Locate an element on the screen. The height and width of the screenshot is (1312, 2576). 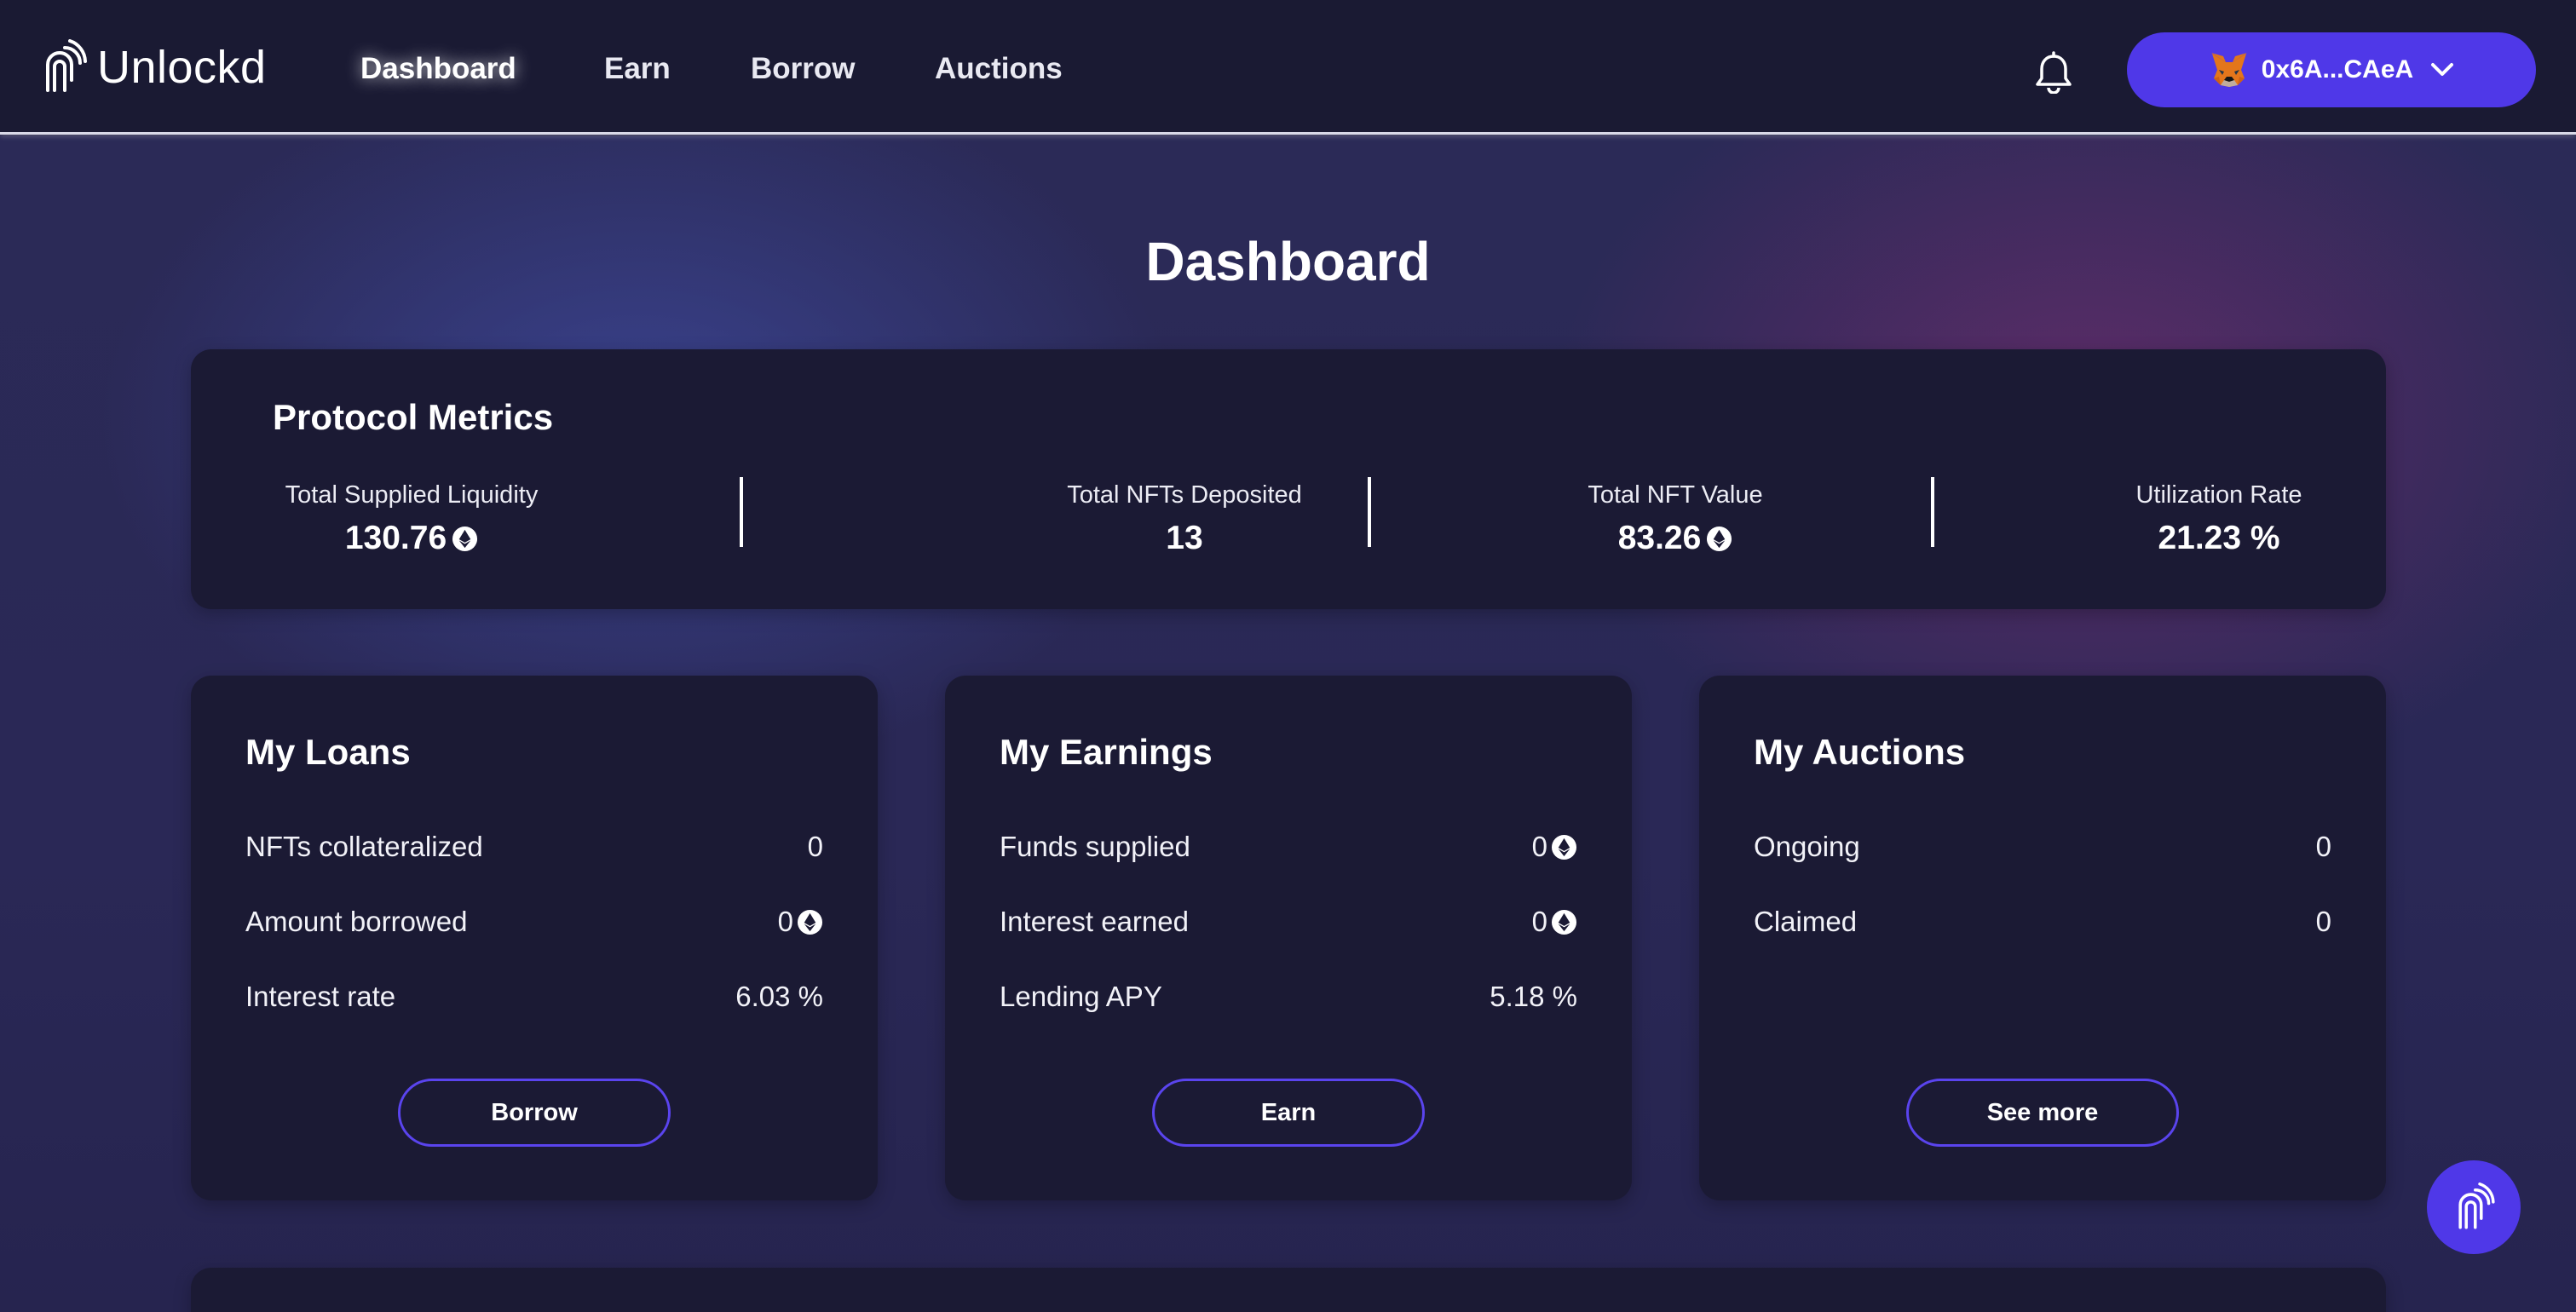
auction-row-claimed: Claimed 0 is located at coordinates (2042, 922).